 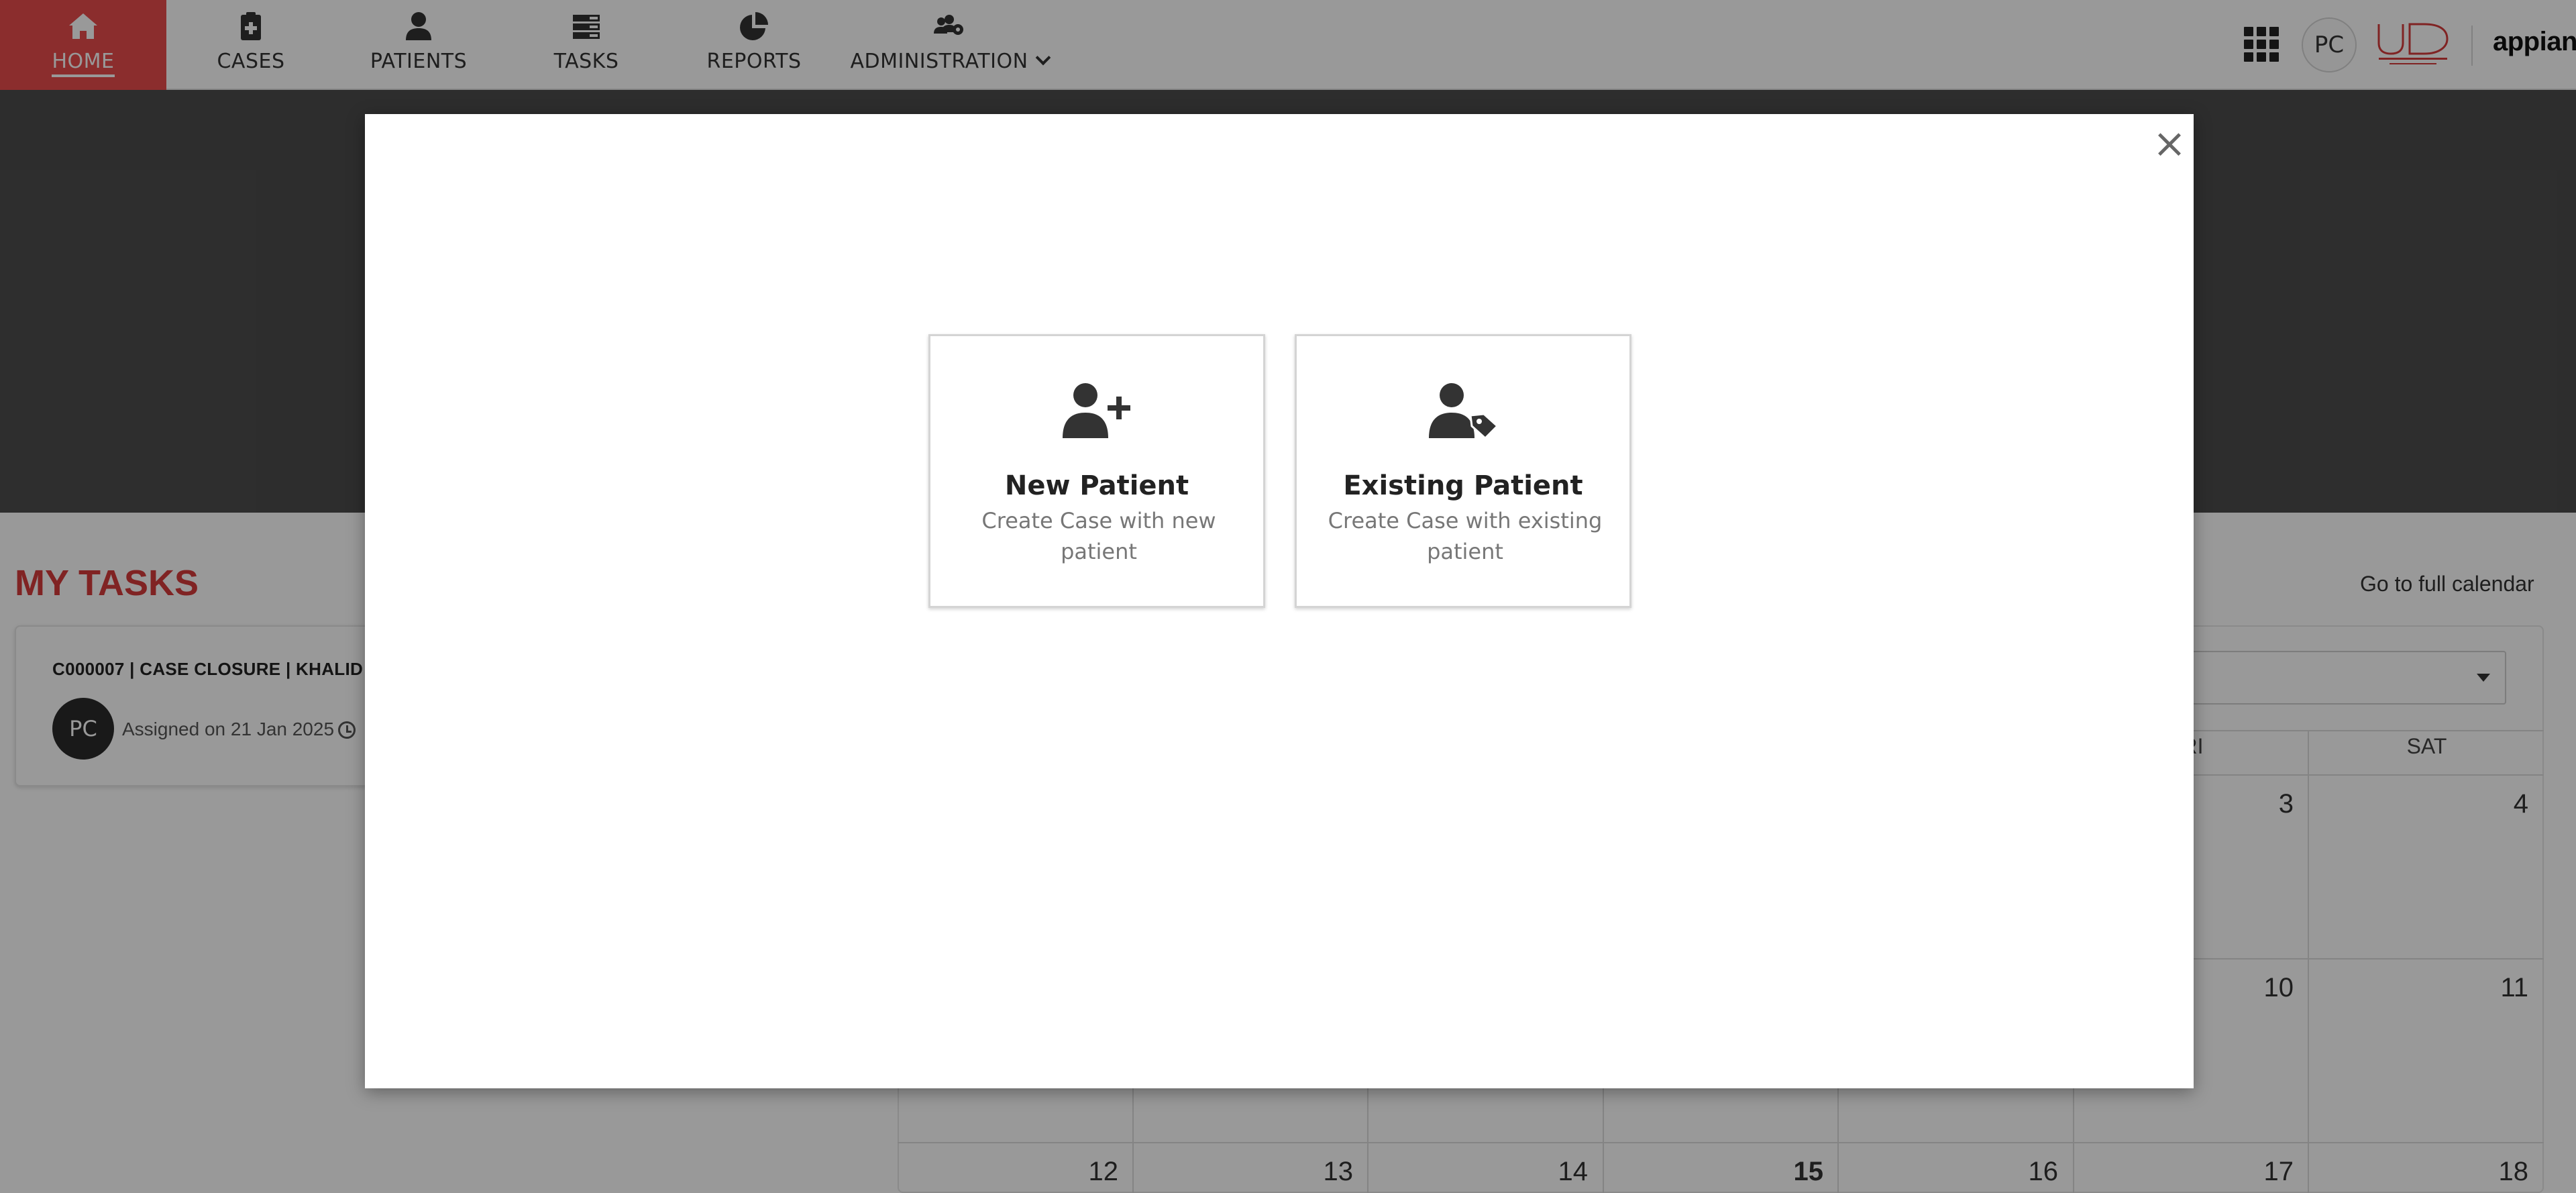 What do you see at coordinates (1465, 536) in the screenshot?
I see `existing-patient-subtitle: Create Case with existing patient` at bounding box center [1465, 536].